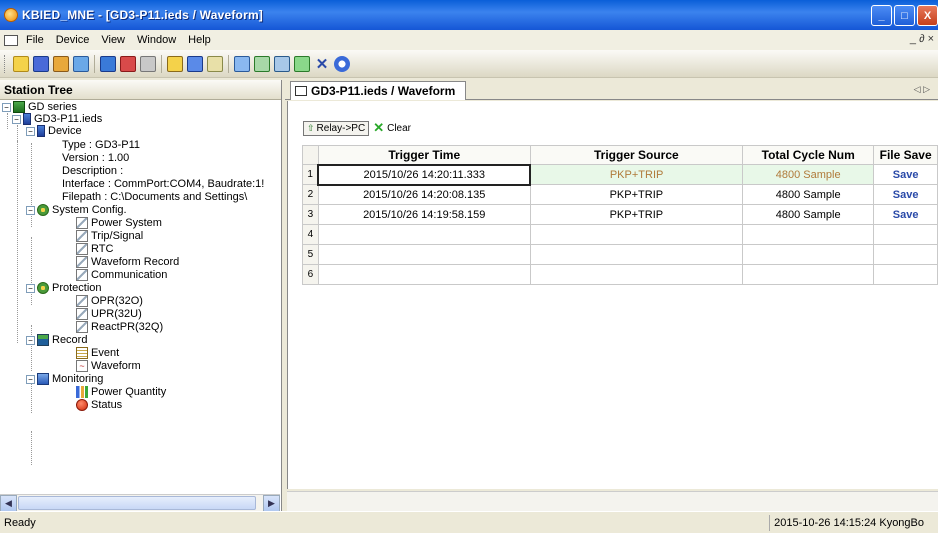  What do you see at coordinates (927, 15) in the screenshot?
I see `close-button: X` at bounding box center [927, 15].